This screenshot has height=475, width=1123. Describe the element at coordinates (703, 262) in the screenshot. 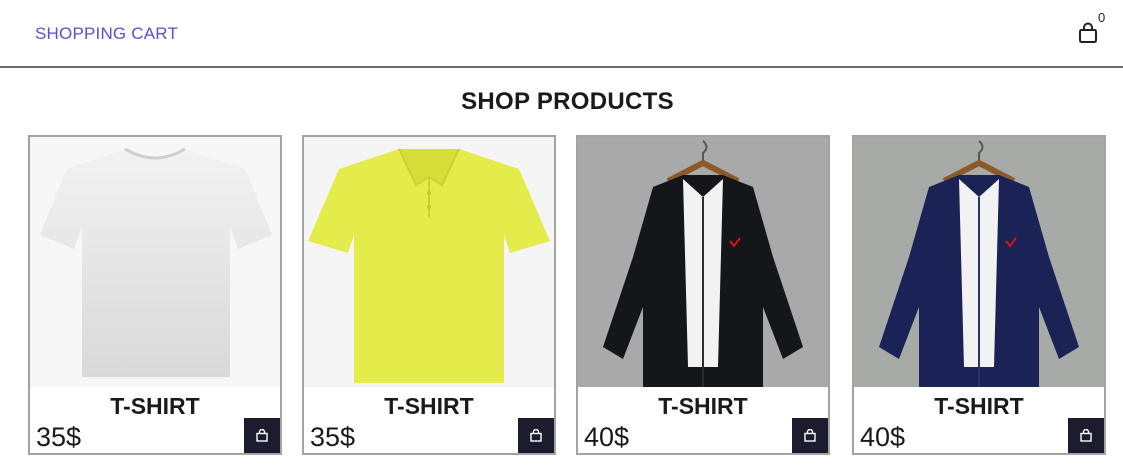

I see `product-image-black-shirt-on-hanger` at that location.